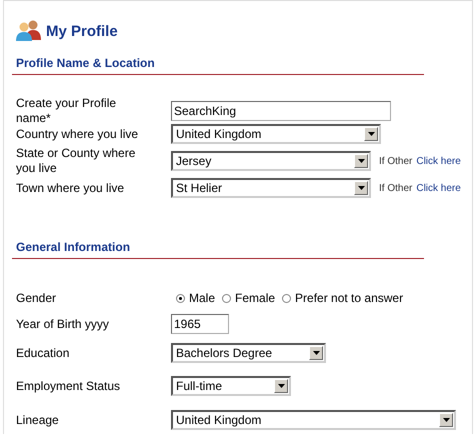  I want to click on field-label: Education, so click(43, 353).